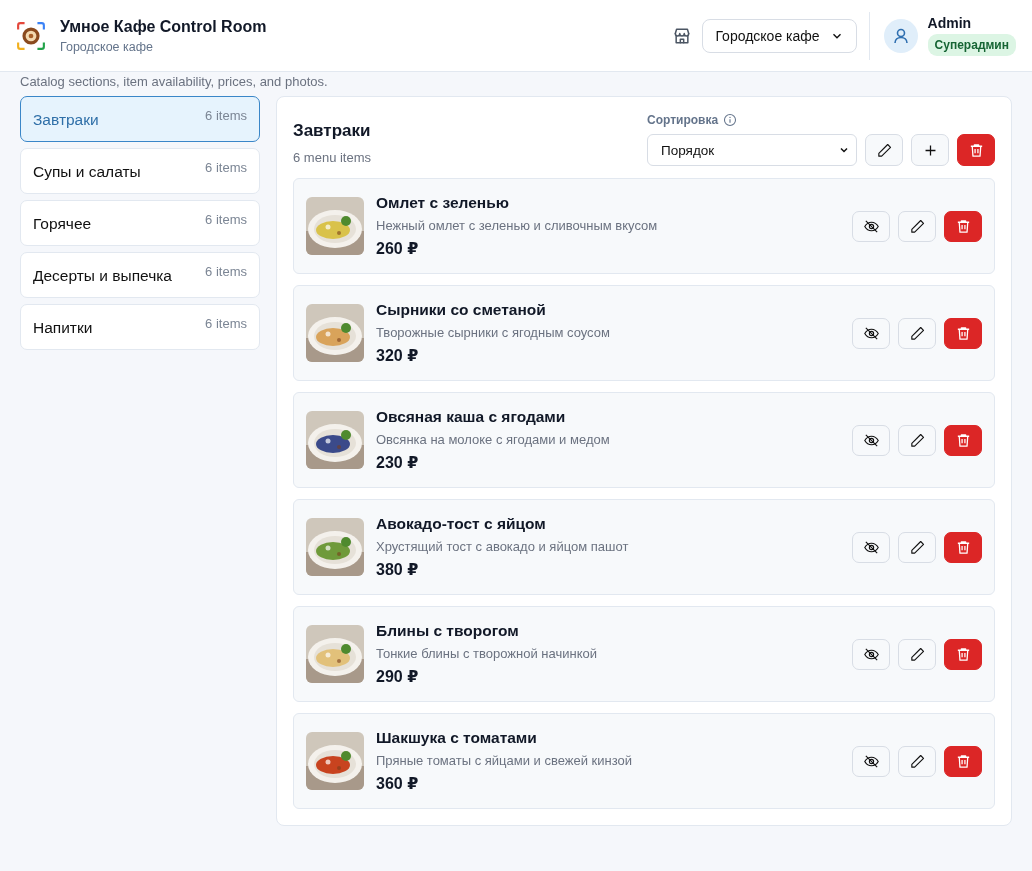  I want to click on item-description: Нежный омлет с зеленью и сливочным вкусом, so click(517, 225).